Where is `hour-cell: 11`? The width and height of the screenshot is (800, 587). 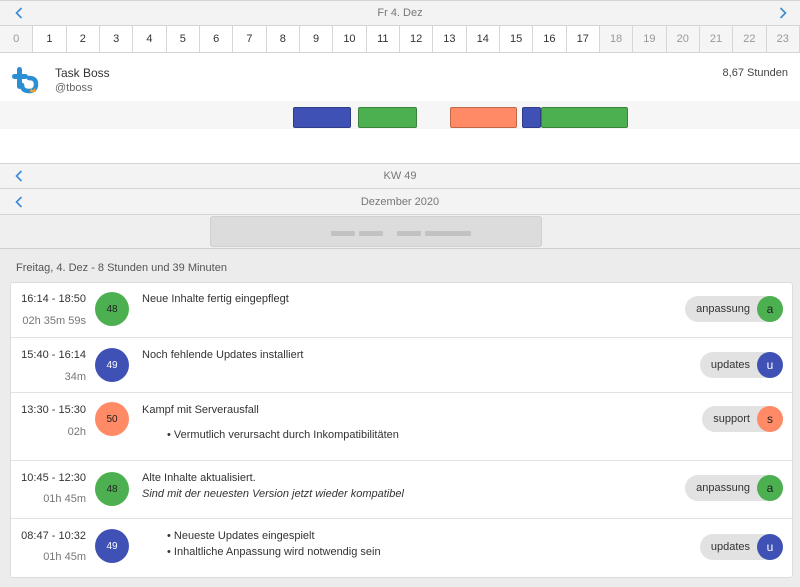
hour-cell: 11 is located at coordinates (383, 39).